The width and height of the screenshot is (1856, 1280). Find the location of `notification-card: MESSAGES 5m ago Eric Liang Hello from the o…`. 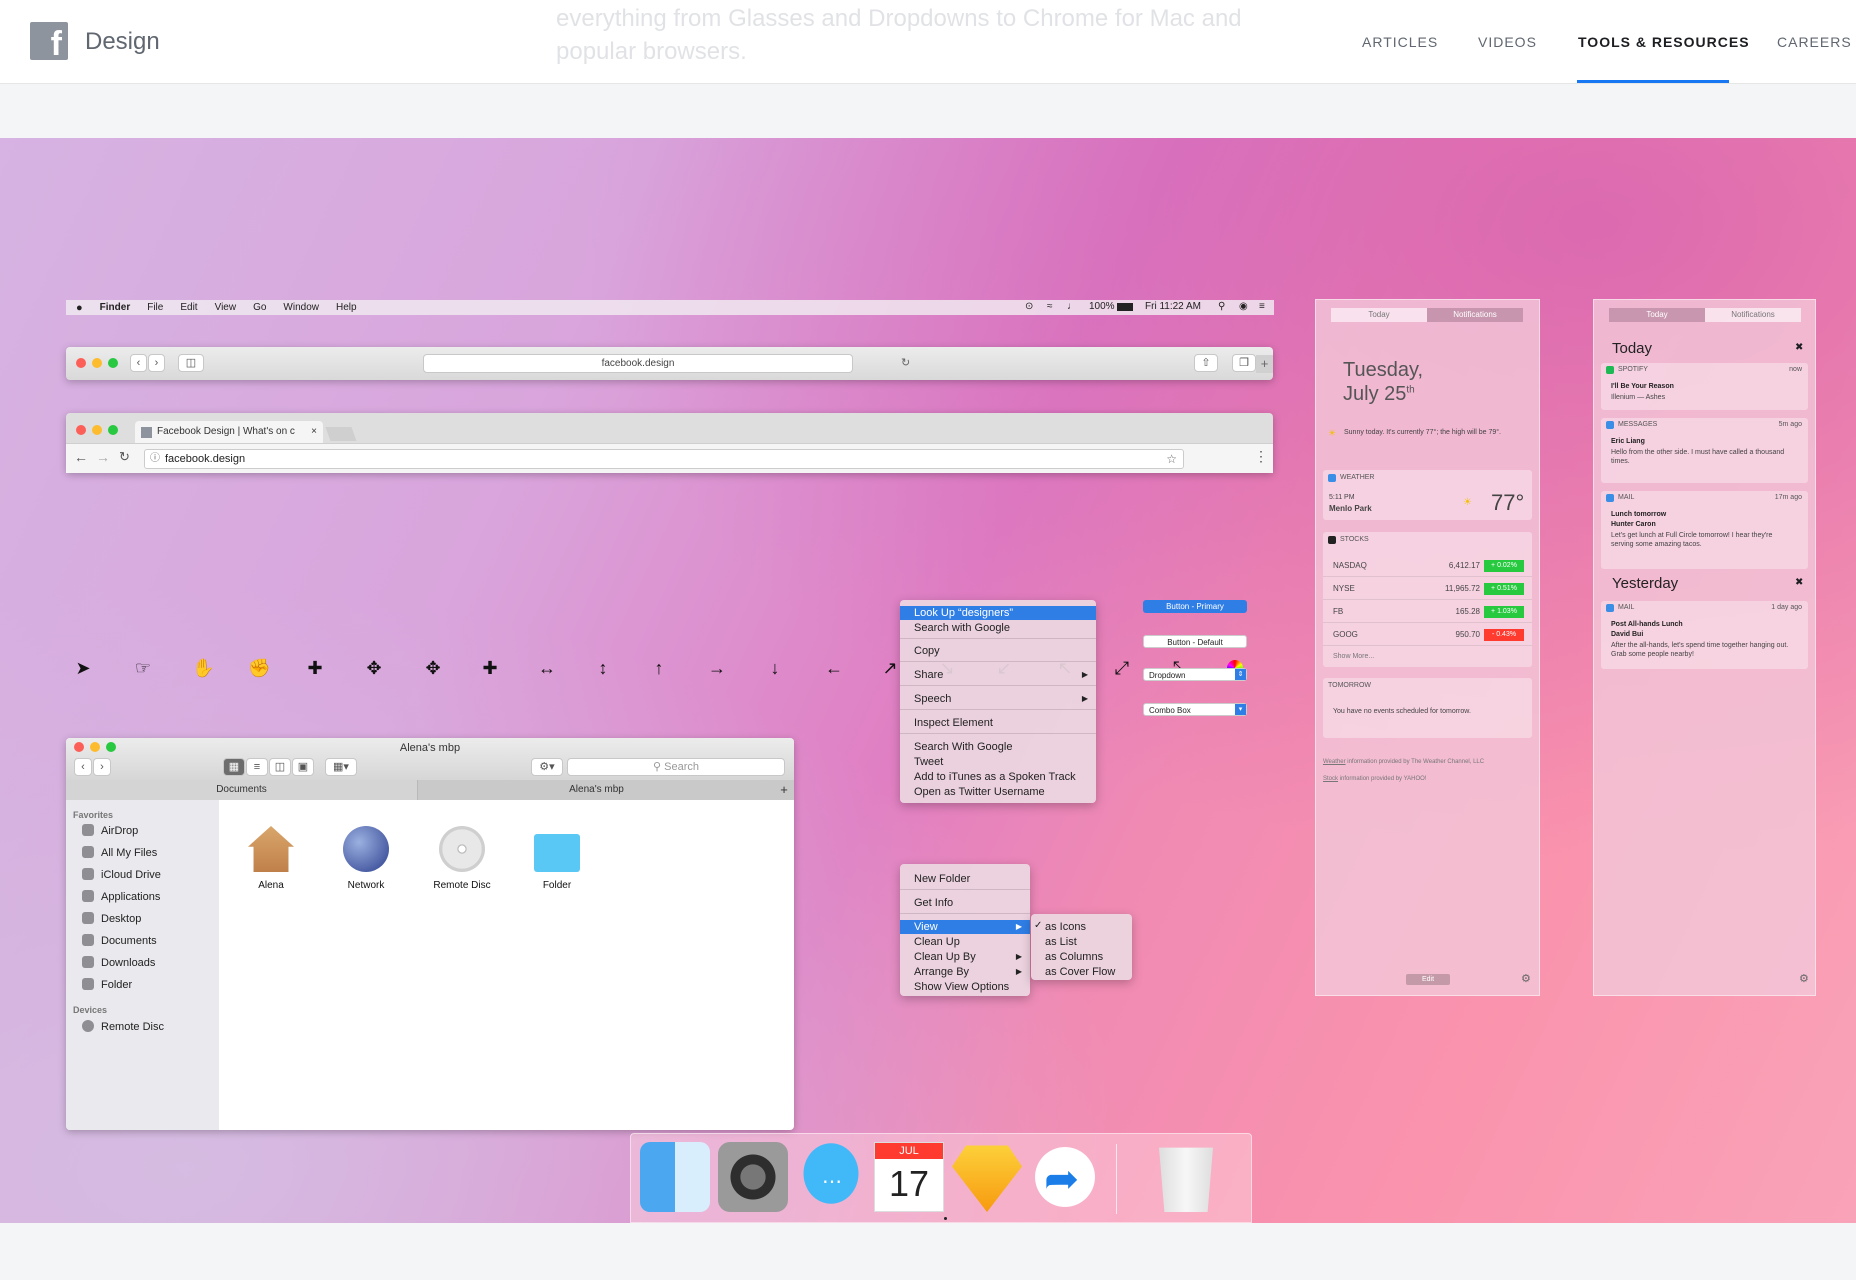

notification-card: MESSAGES 5m ago Eric Liang Hello from the o… is located at coordinates (1704, 450).